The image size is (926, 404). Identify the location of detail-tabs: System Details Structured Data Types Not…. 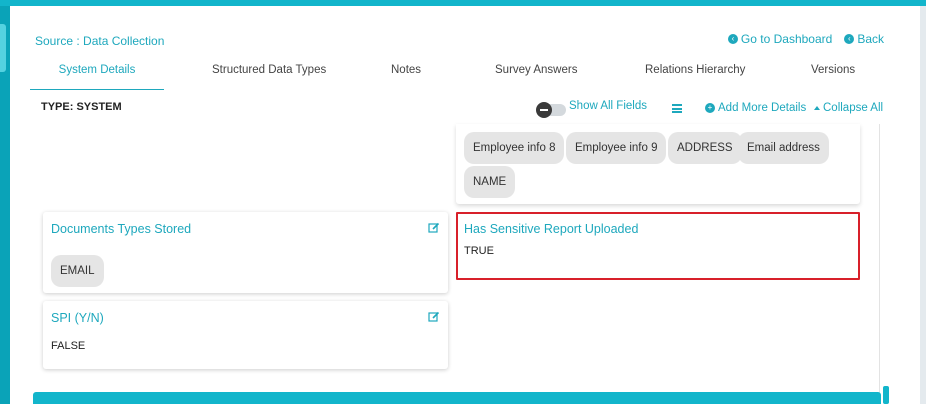
(460, 76).